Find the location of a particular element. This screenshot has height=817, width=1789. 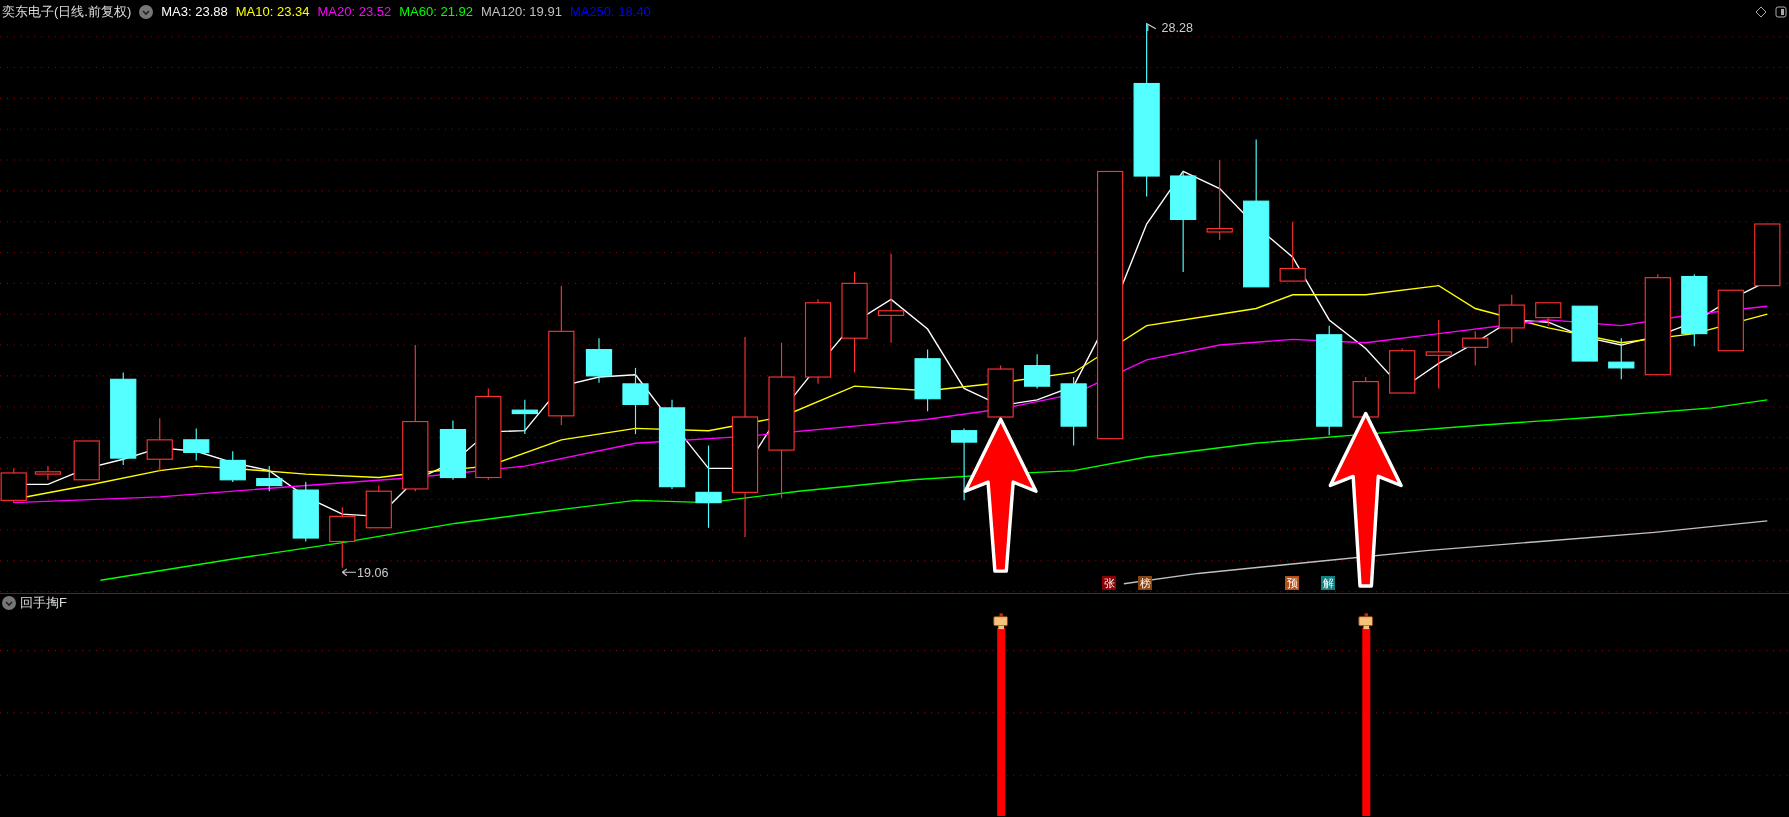

moving-average-value: MA3: 23.88 is located at coordinates (194, 11).